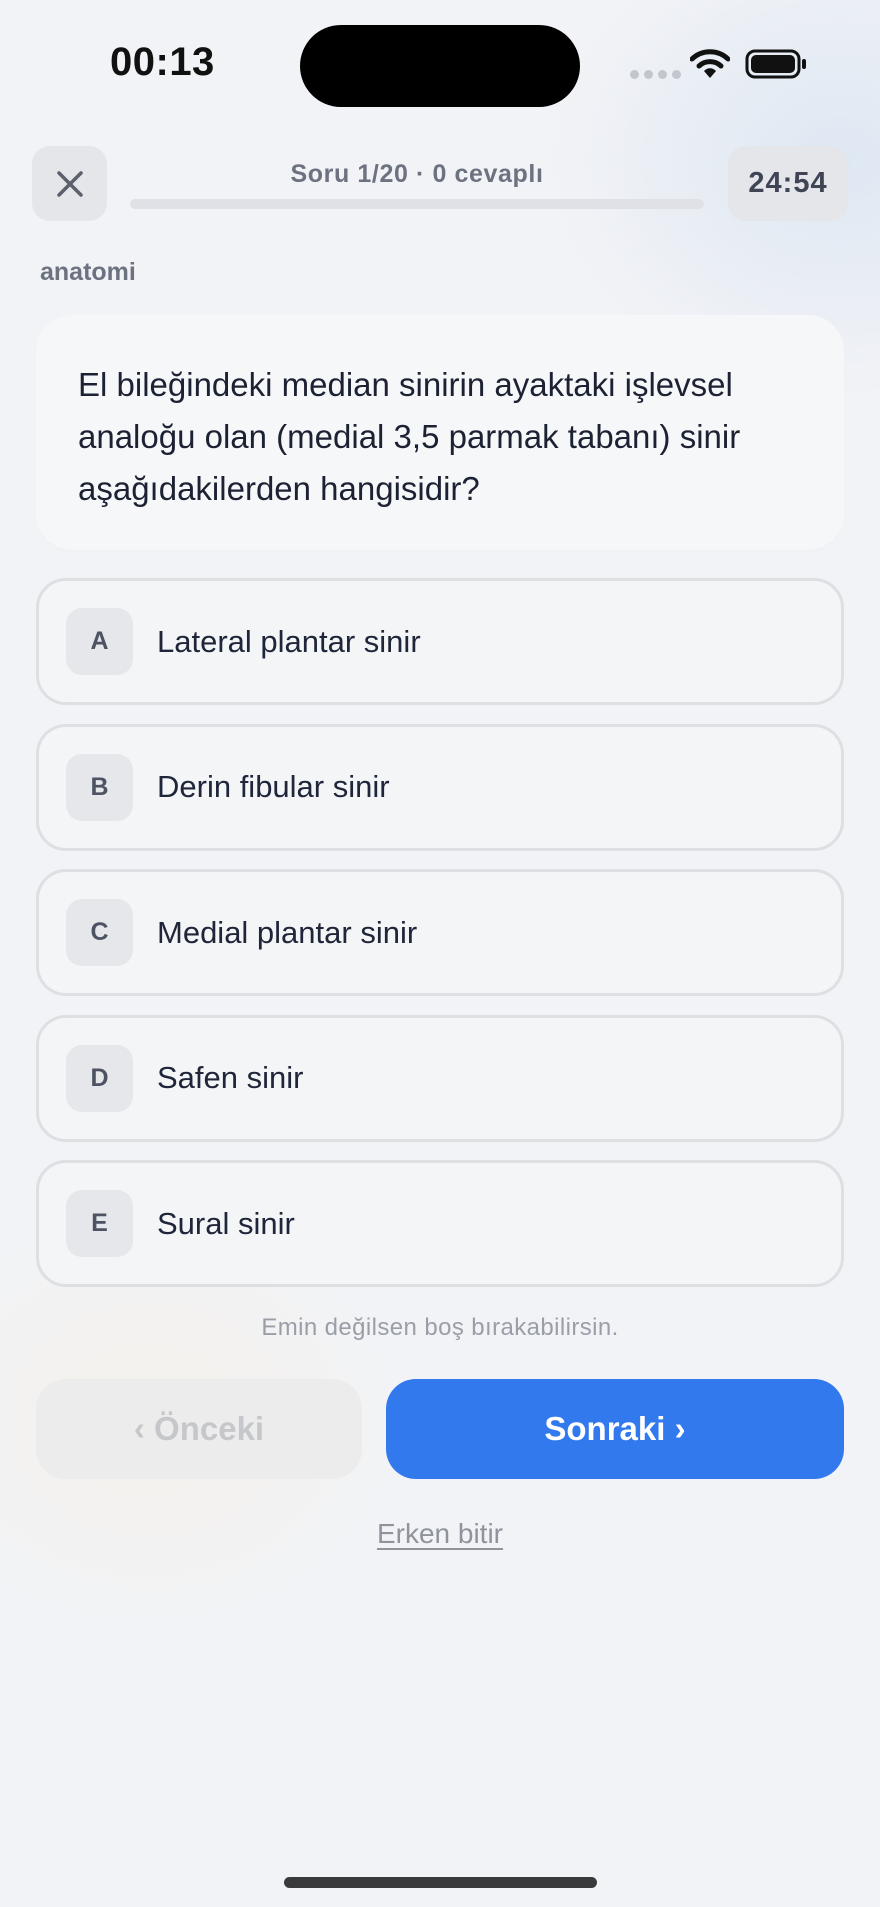 Image resolution: width=880 pixels, height=1907 pixels. Describe the element at coordinates (655, 74) in the screenshot. I see `signal-icon` at that location.